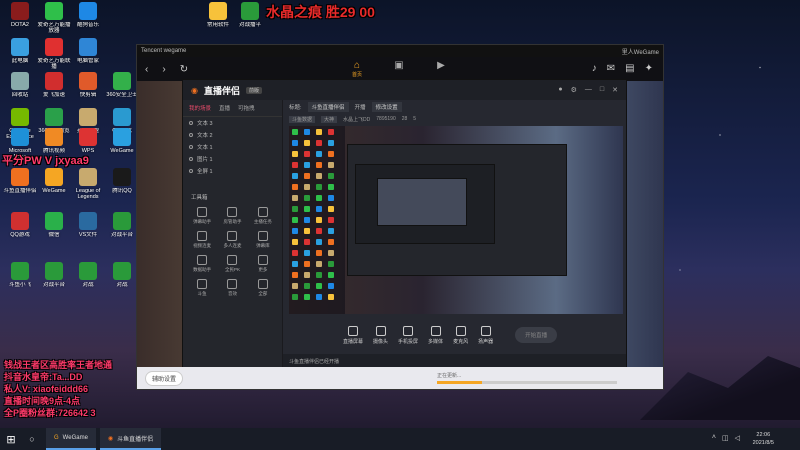 This screenshot has width=800, height=450. Describe the element at coordinates (54, 88) in the screenshot. I see `desktop-icon: 爱飞加速` at that location.